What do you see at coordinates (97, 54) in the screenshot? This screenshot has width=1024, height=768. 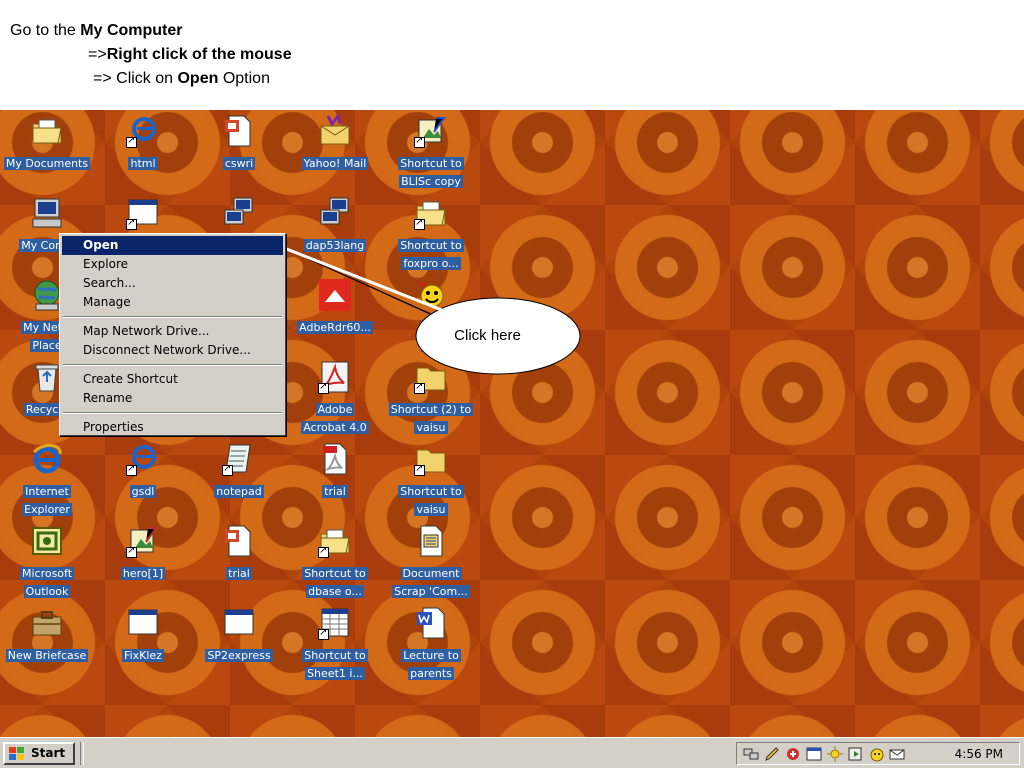 I see `instruction-text: =>` at bounding box center [97, 54].